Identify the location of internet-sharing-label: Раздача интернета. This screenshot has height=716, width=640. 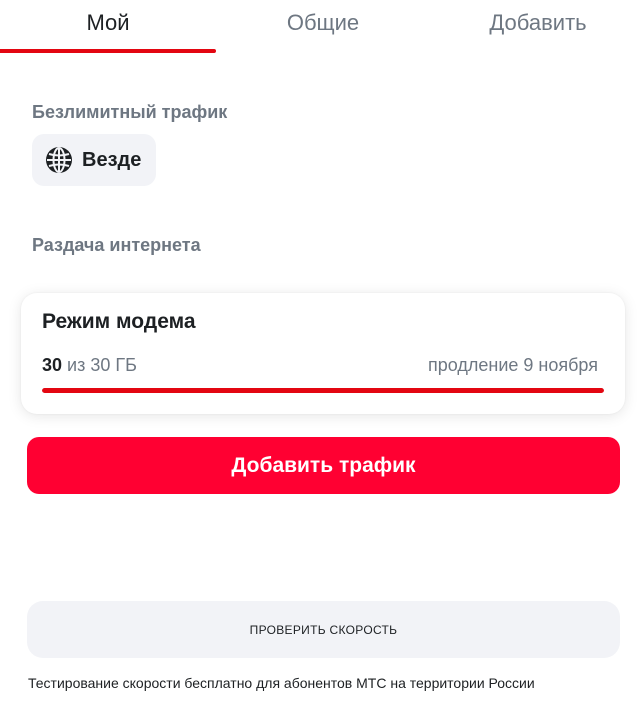
(116, 245).